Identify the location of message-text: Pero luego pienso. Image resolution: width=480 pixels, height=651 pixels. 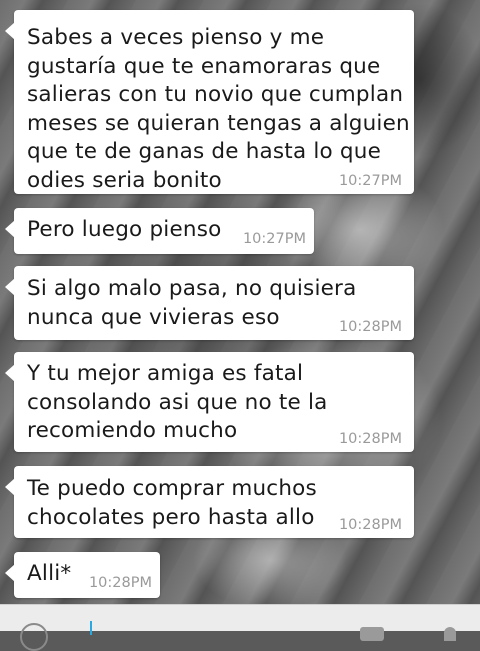
(124, 229).